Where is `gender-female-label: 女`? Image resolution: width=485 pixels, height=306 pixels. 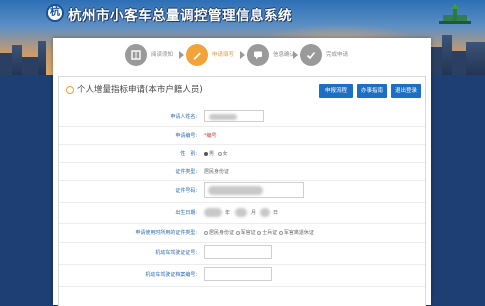 gender-female-label: 女 is located at coordinates (225, 154).